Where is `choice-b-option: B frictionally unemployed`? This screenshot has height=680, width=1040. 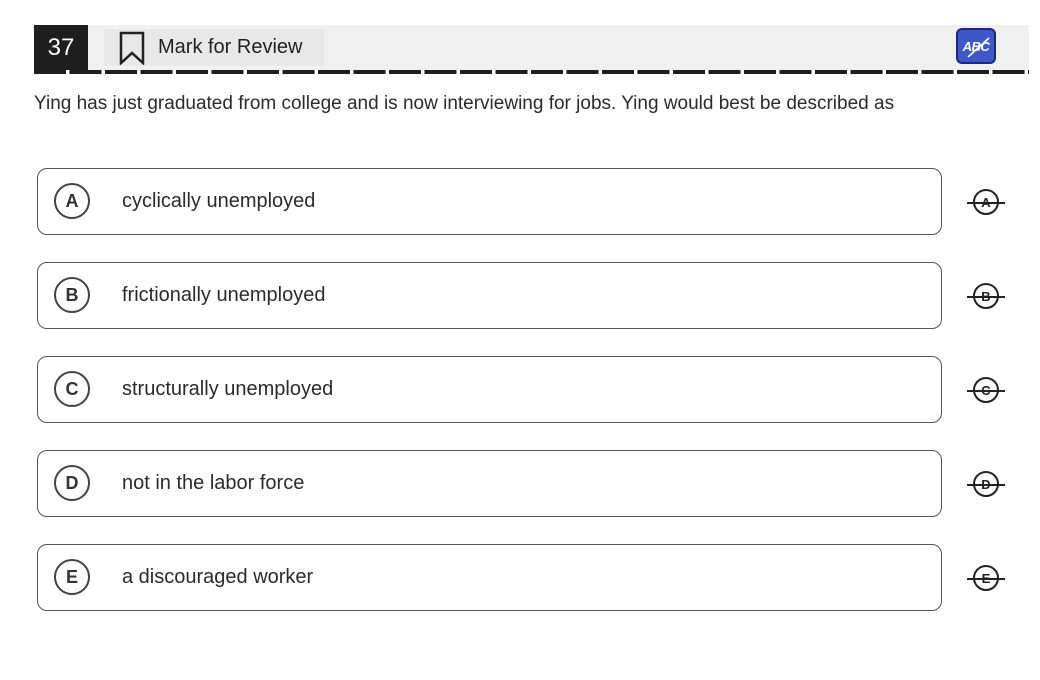
choice-b-option: B frictionally unemployed is located at coordinates (489, 295).